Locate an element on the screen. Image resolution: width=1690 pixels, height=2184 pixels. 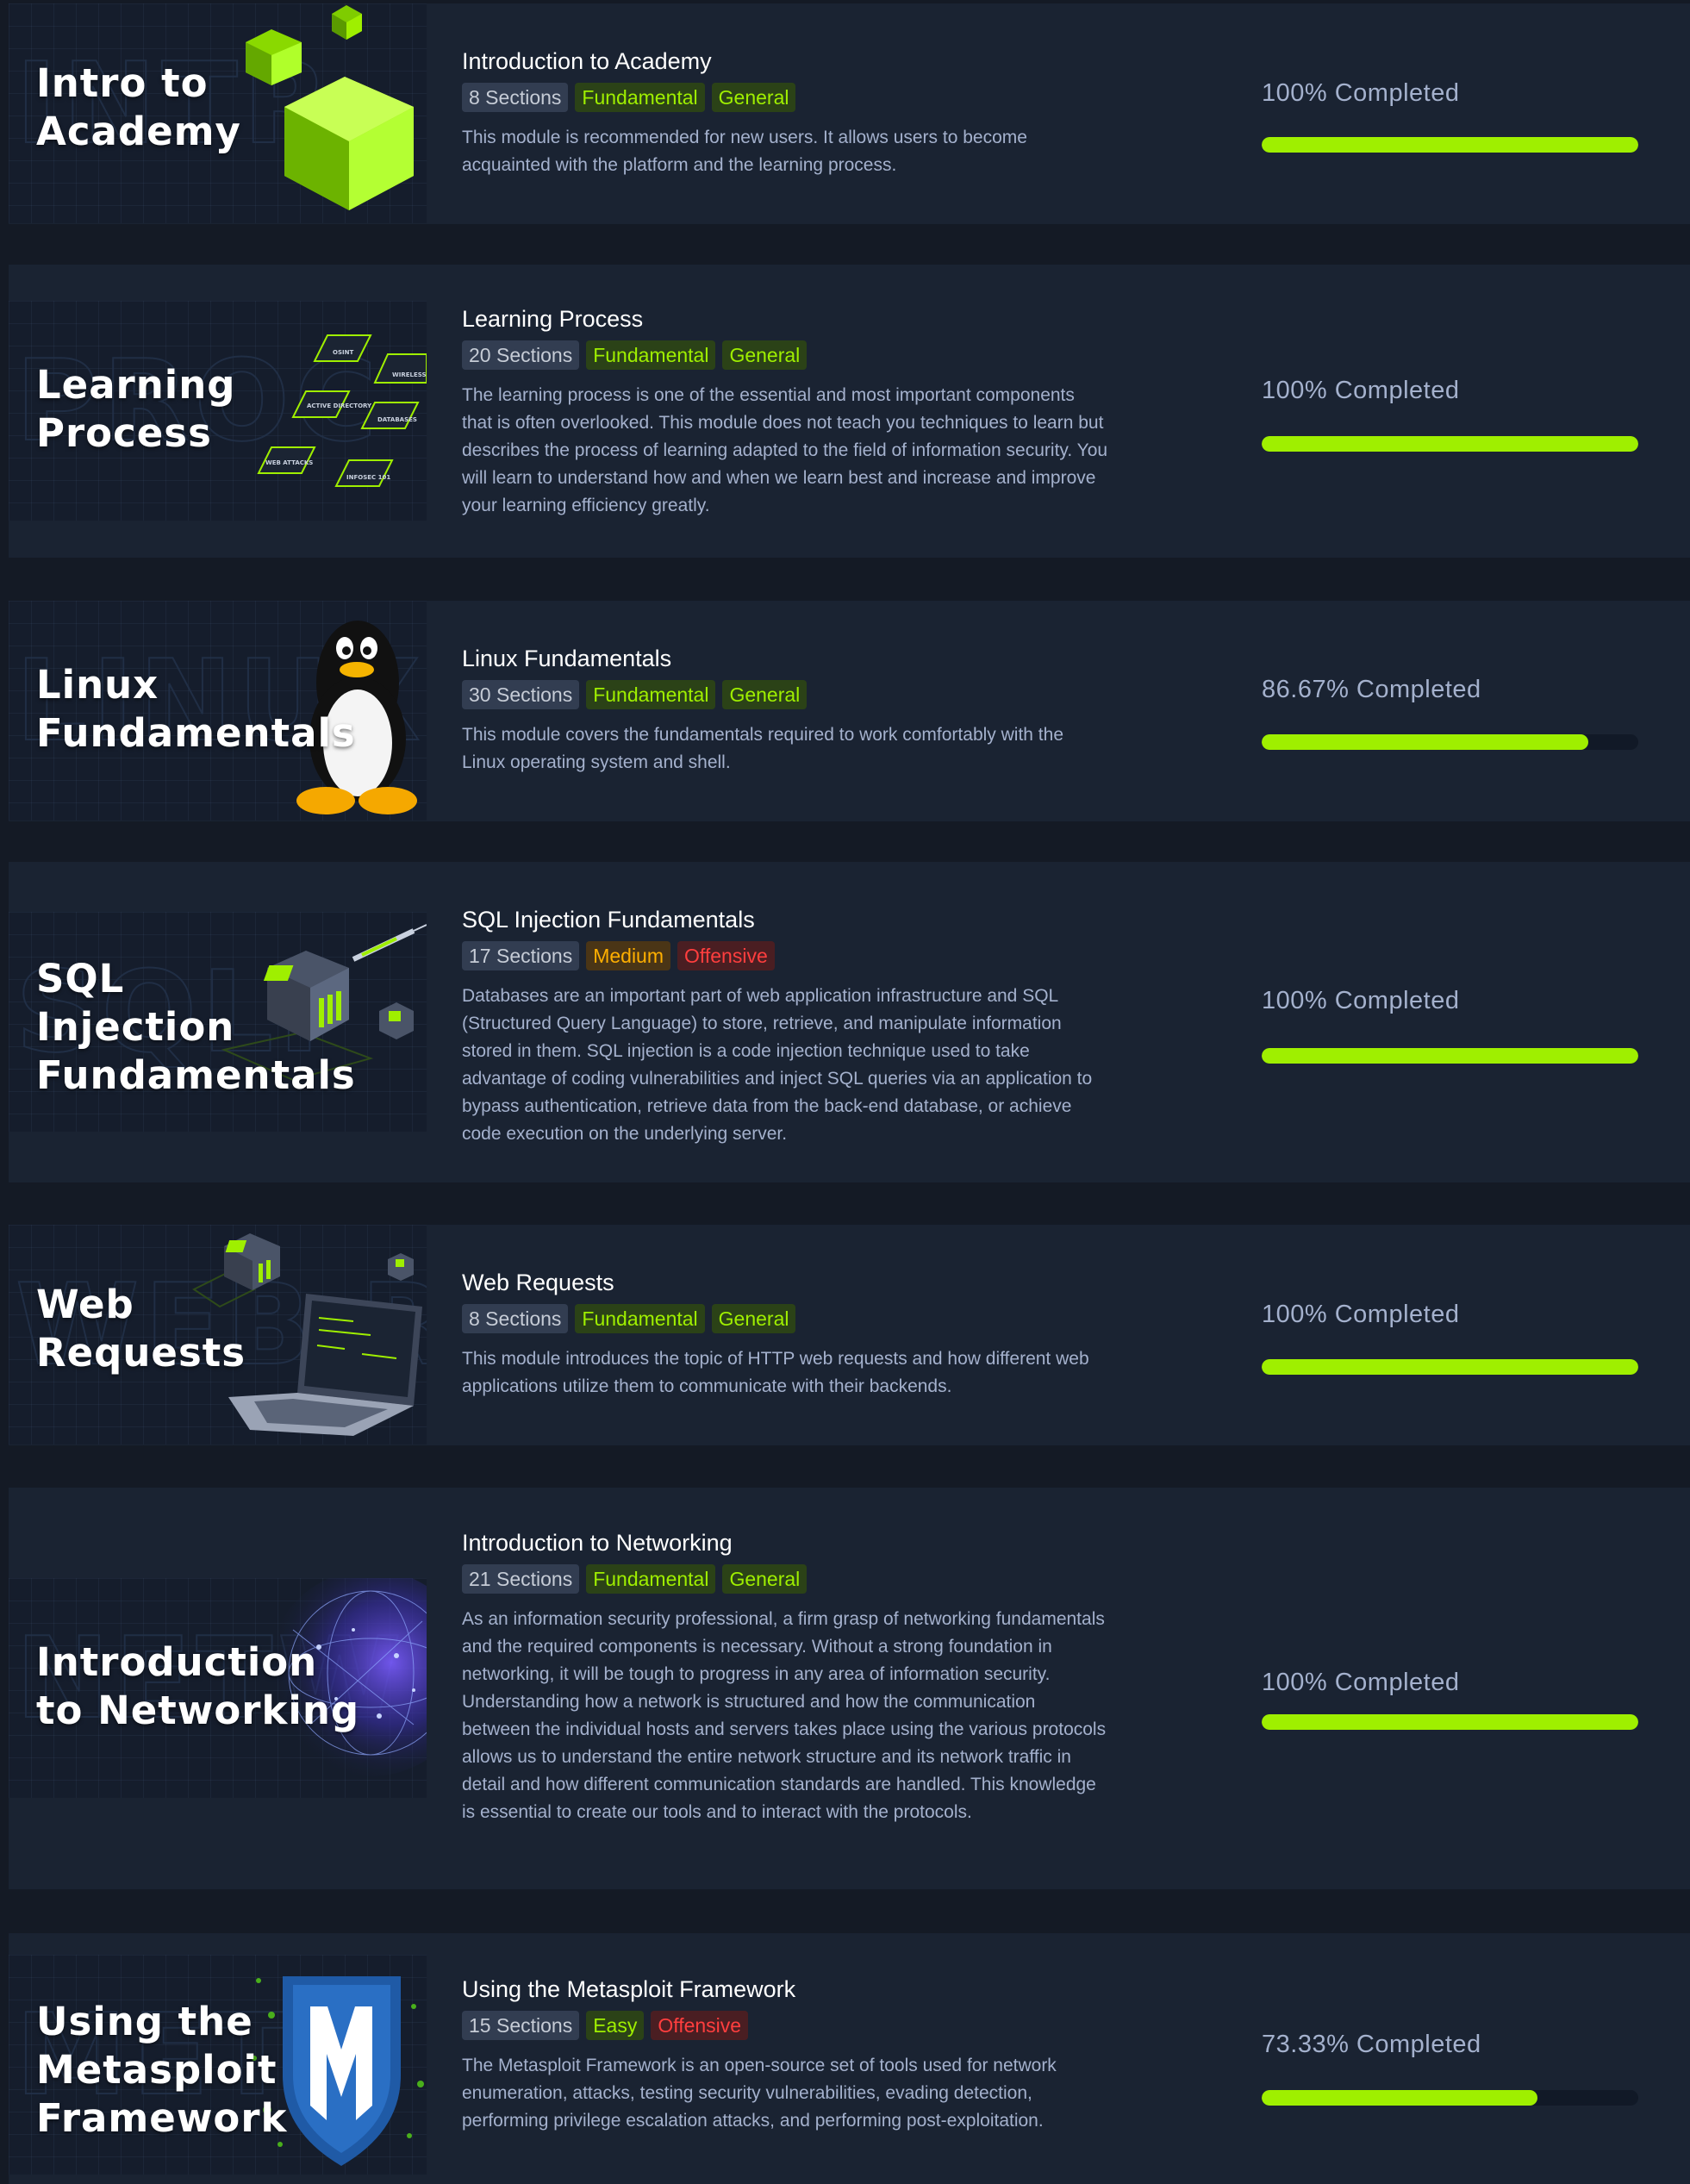
module-title: Introduction to Networking is located at coordinates (785, 1543).